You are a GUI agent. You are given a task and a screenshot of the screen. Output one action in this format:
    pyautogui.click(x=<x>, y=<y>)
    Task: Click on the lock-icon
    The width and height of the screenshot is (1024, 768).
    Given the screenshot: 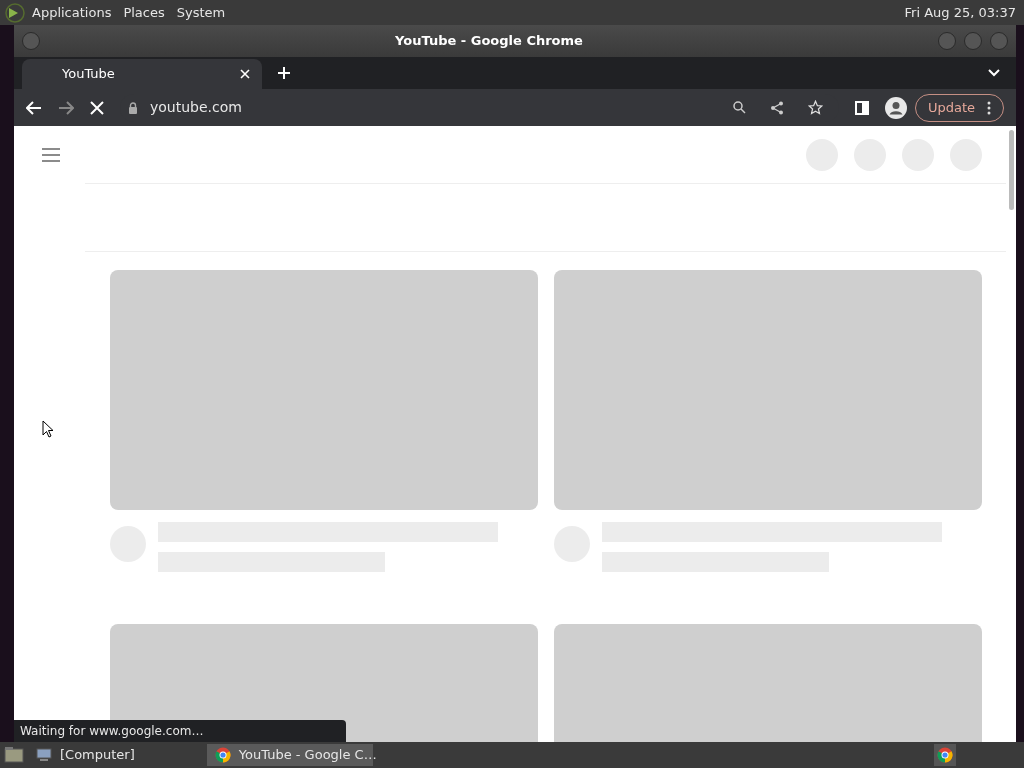 What is the action you would take?
    pyautogui.click(x=133, y=107)
    